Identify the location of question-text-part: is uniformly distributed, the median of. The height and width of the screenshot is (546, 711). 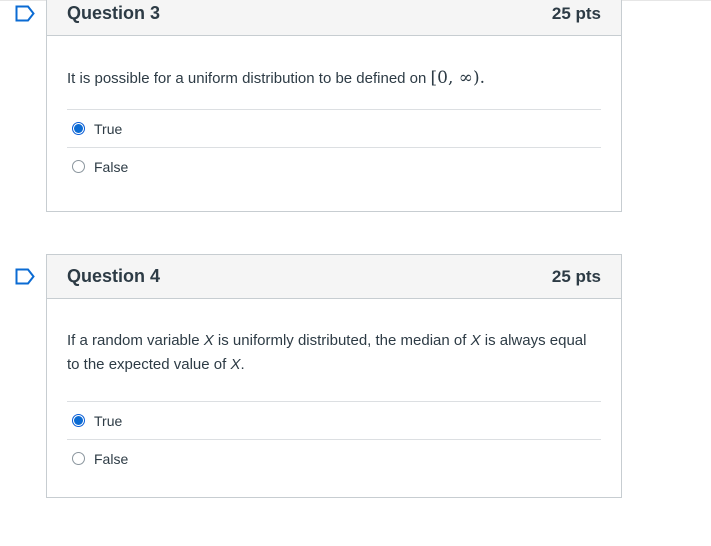
(342, 340).